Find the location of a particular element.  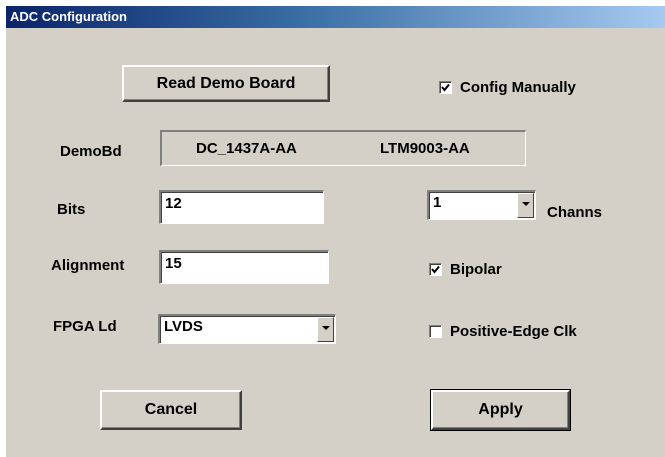

title-bar: ADC Configuration is located at coordinates (335, 17).